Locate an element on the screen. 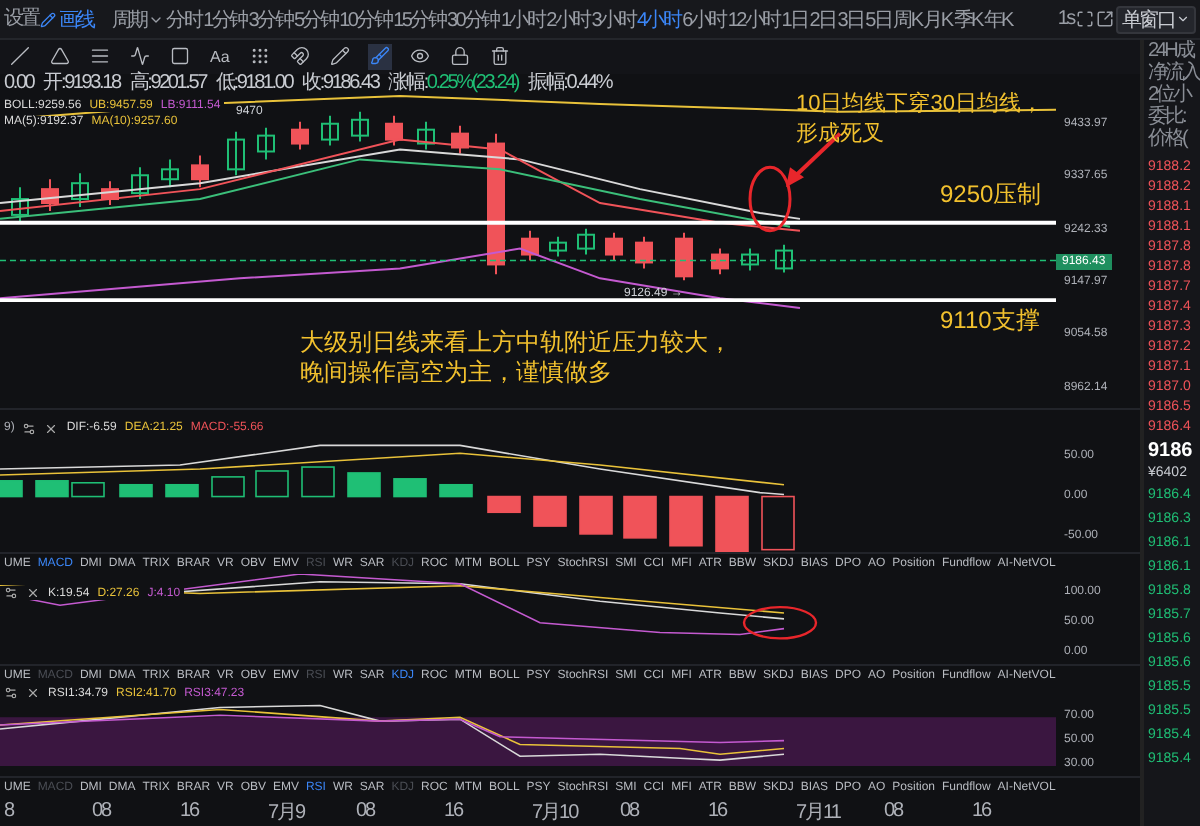 Image resolution: width=1200 pixels, height=826 pixels. quote-item: 高:9201.57 is located at coordinates (167, 83).